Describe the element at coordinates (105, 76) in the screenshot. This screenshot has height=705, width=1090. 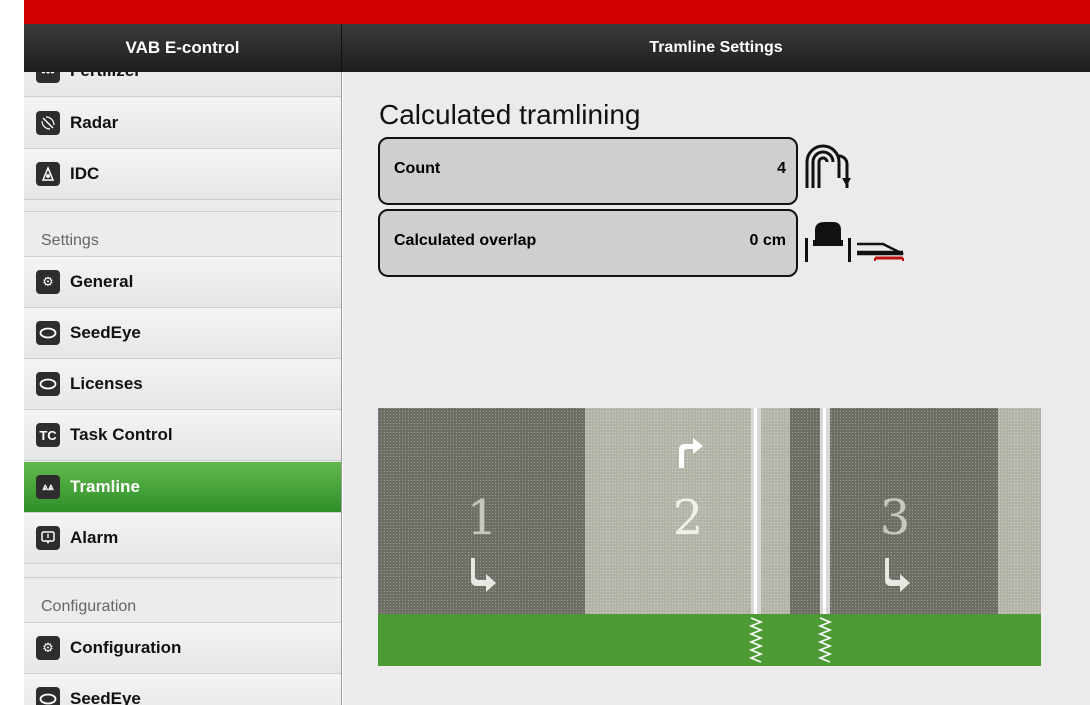
I see `sidebar-item-label: Fertilizer` at that location.